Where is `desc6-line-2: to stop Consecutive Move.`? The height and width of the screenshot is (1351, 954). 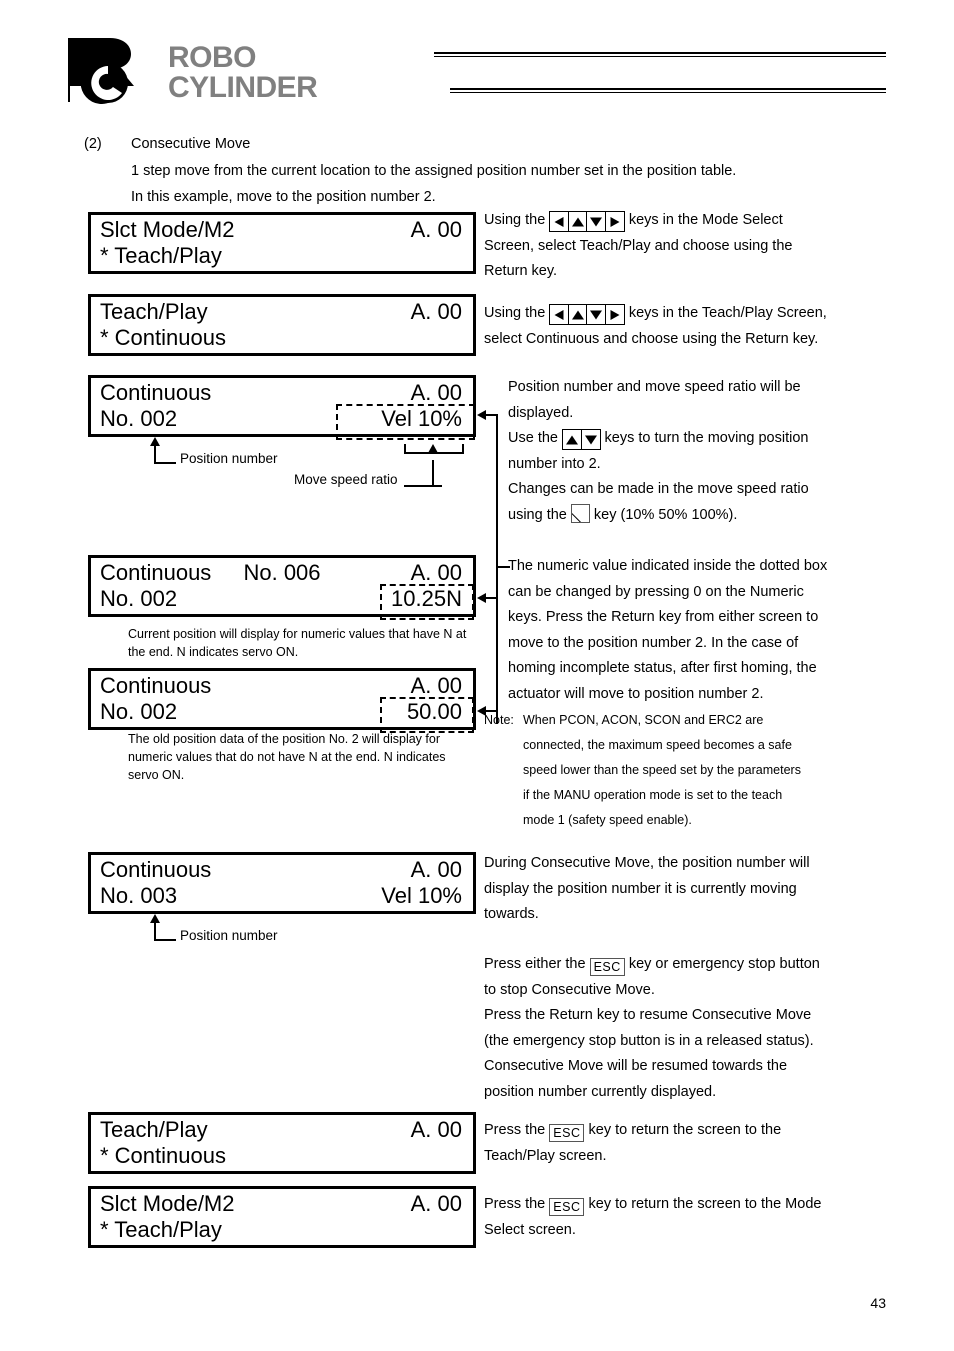
desc6-line-2: to stop Consecutive Move. is located at coordinates (569, 989).